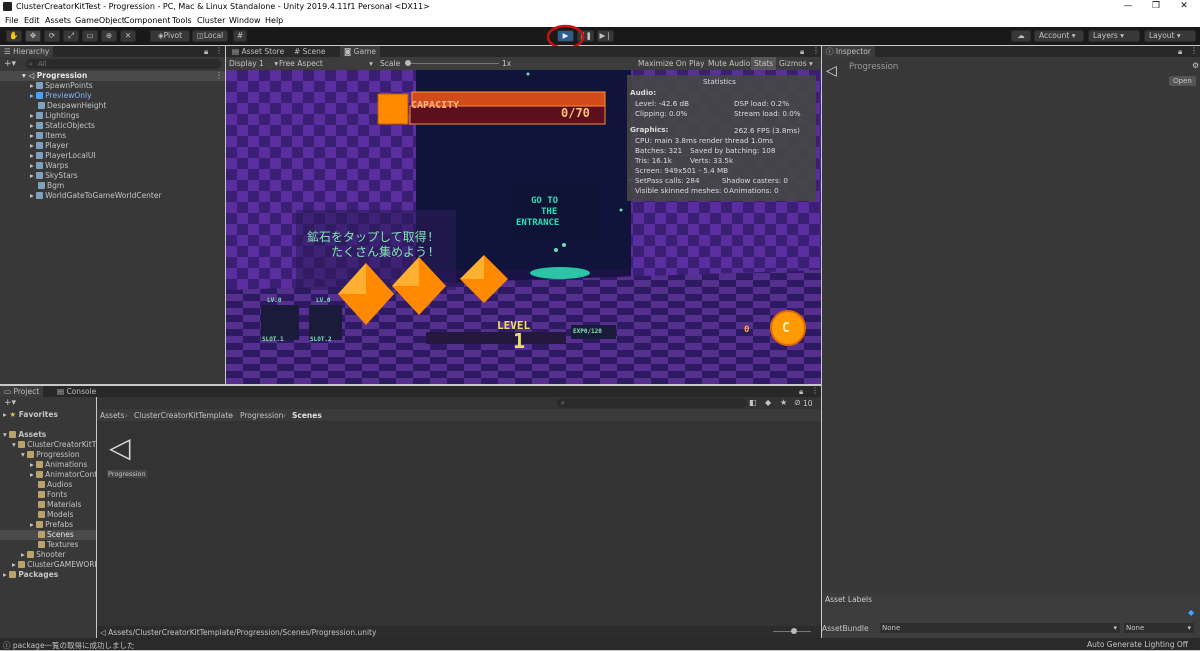 The width and height of the screenshot is (1200, 651). Describe the element at coordinates (58, 544) in the screenshot. I see `tree-item: Textures` at that location.